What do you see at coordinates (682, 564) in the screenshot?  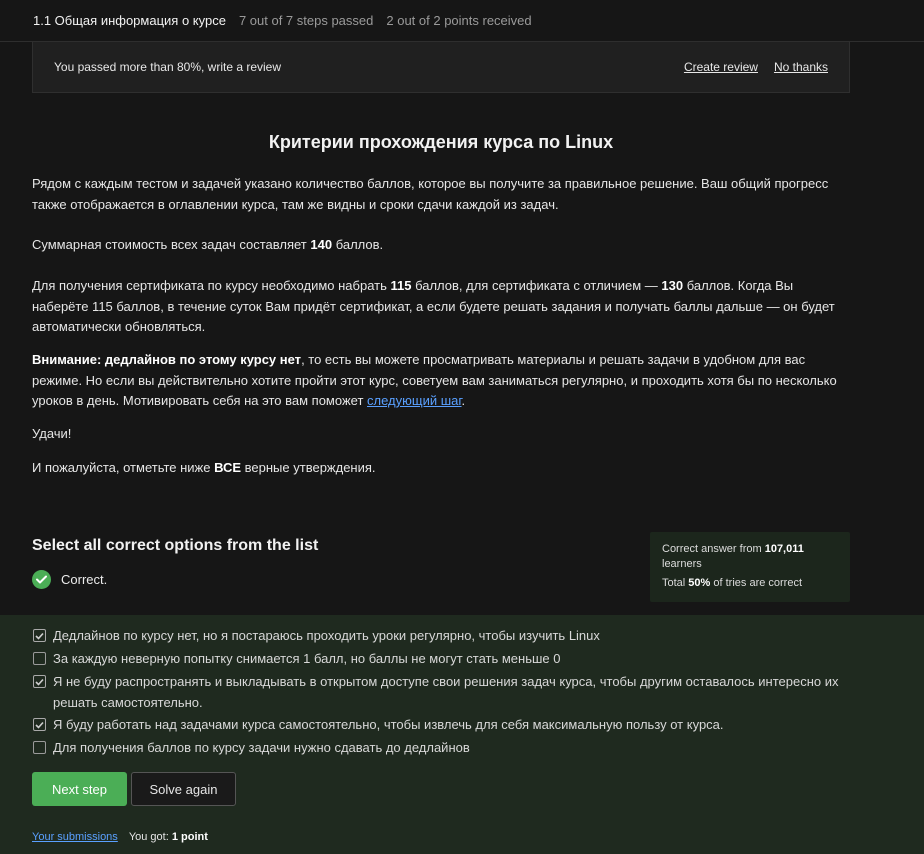 I see `stats-learners-post: learners` at bounding box center [682, 564].